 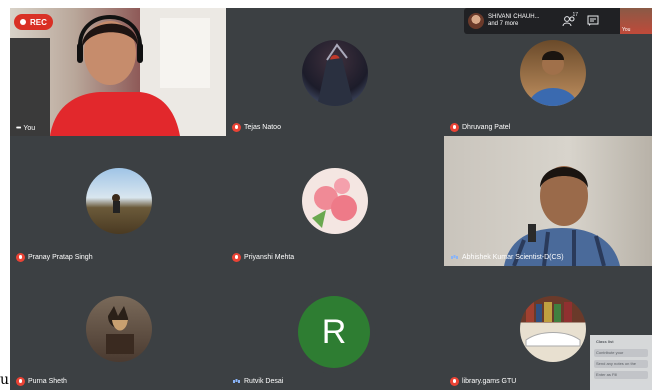 What do you see at coordinates (480, 127) in the screenshot?
I see `participant-name: Dhruvang Patel` at bounding box center [480, 127].